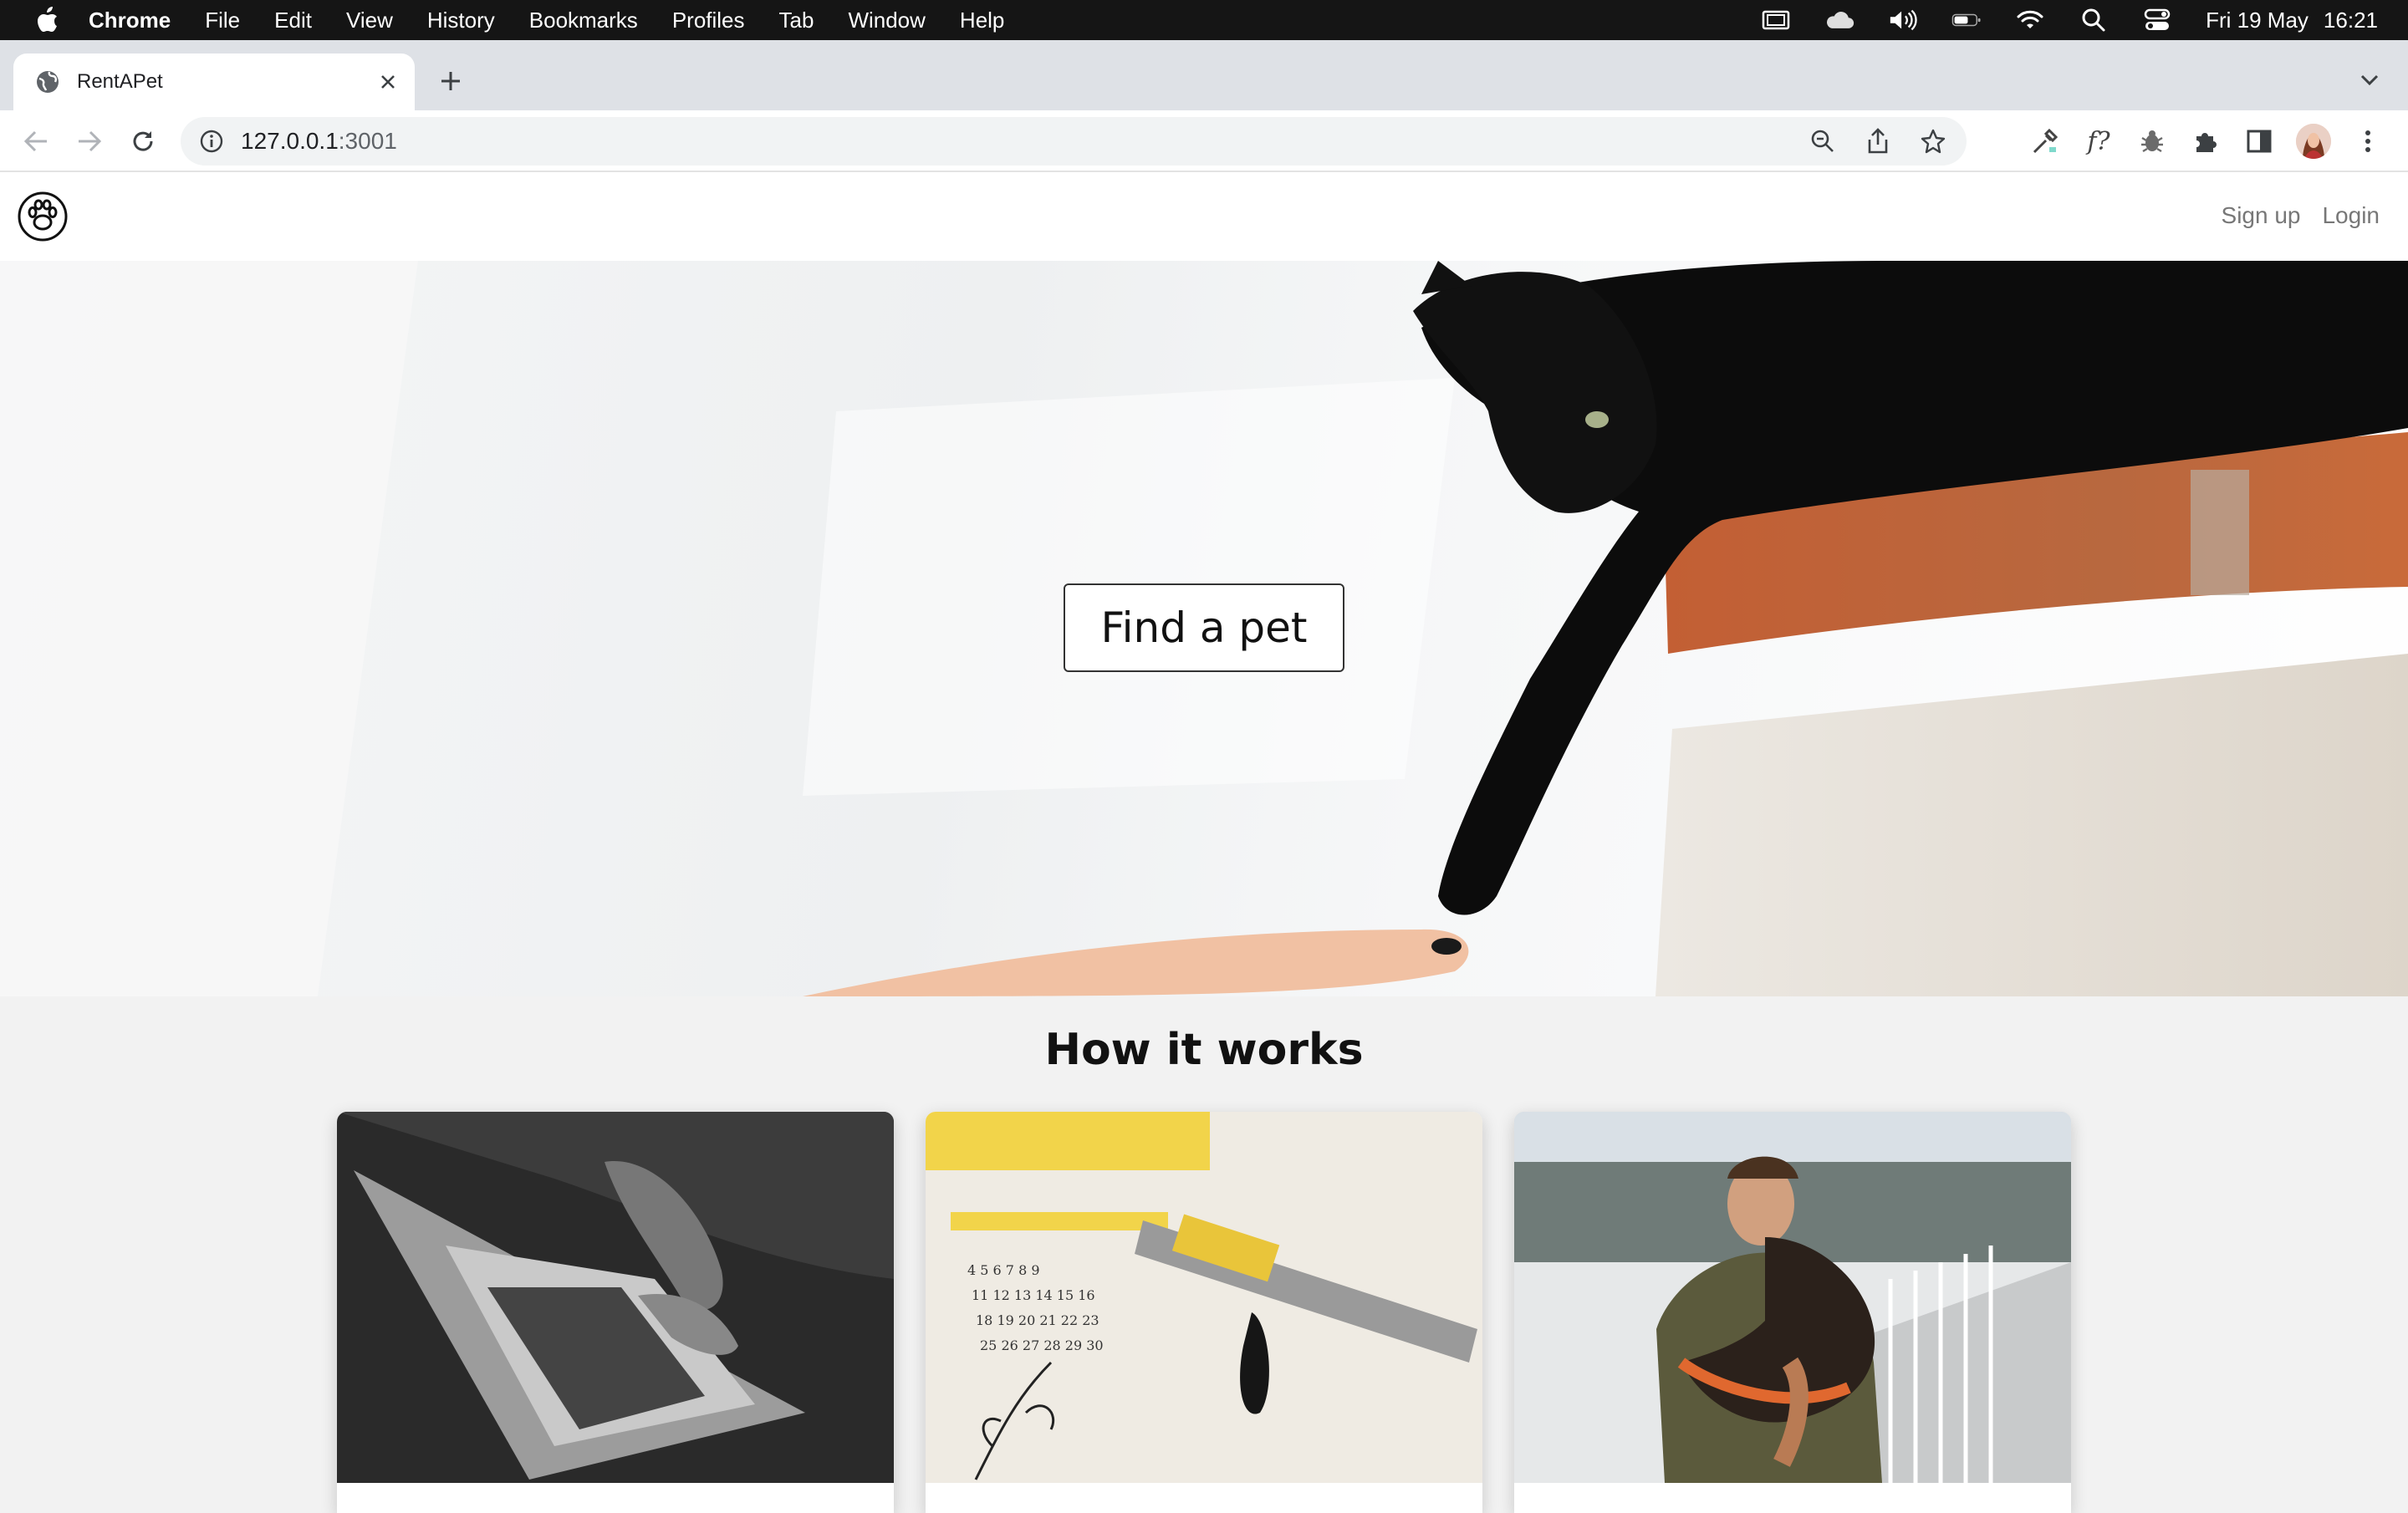  I want to click on wifi-icon, so click(2030, 20).